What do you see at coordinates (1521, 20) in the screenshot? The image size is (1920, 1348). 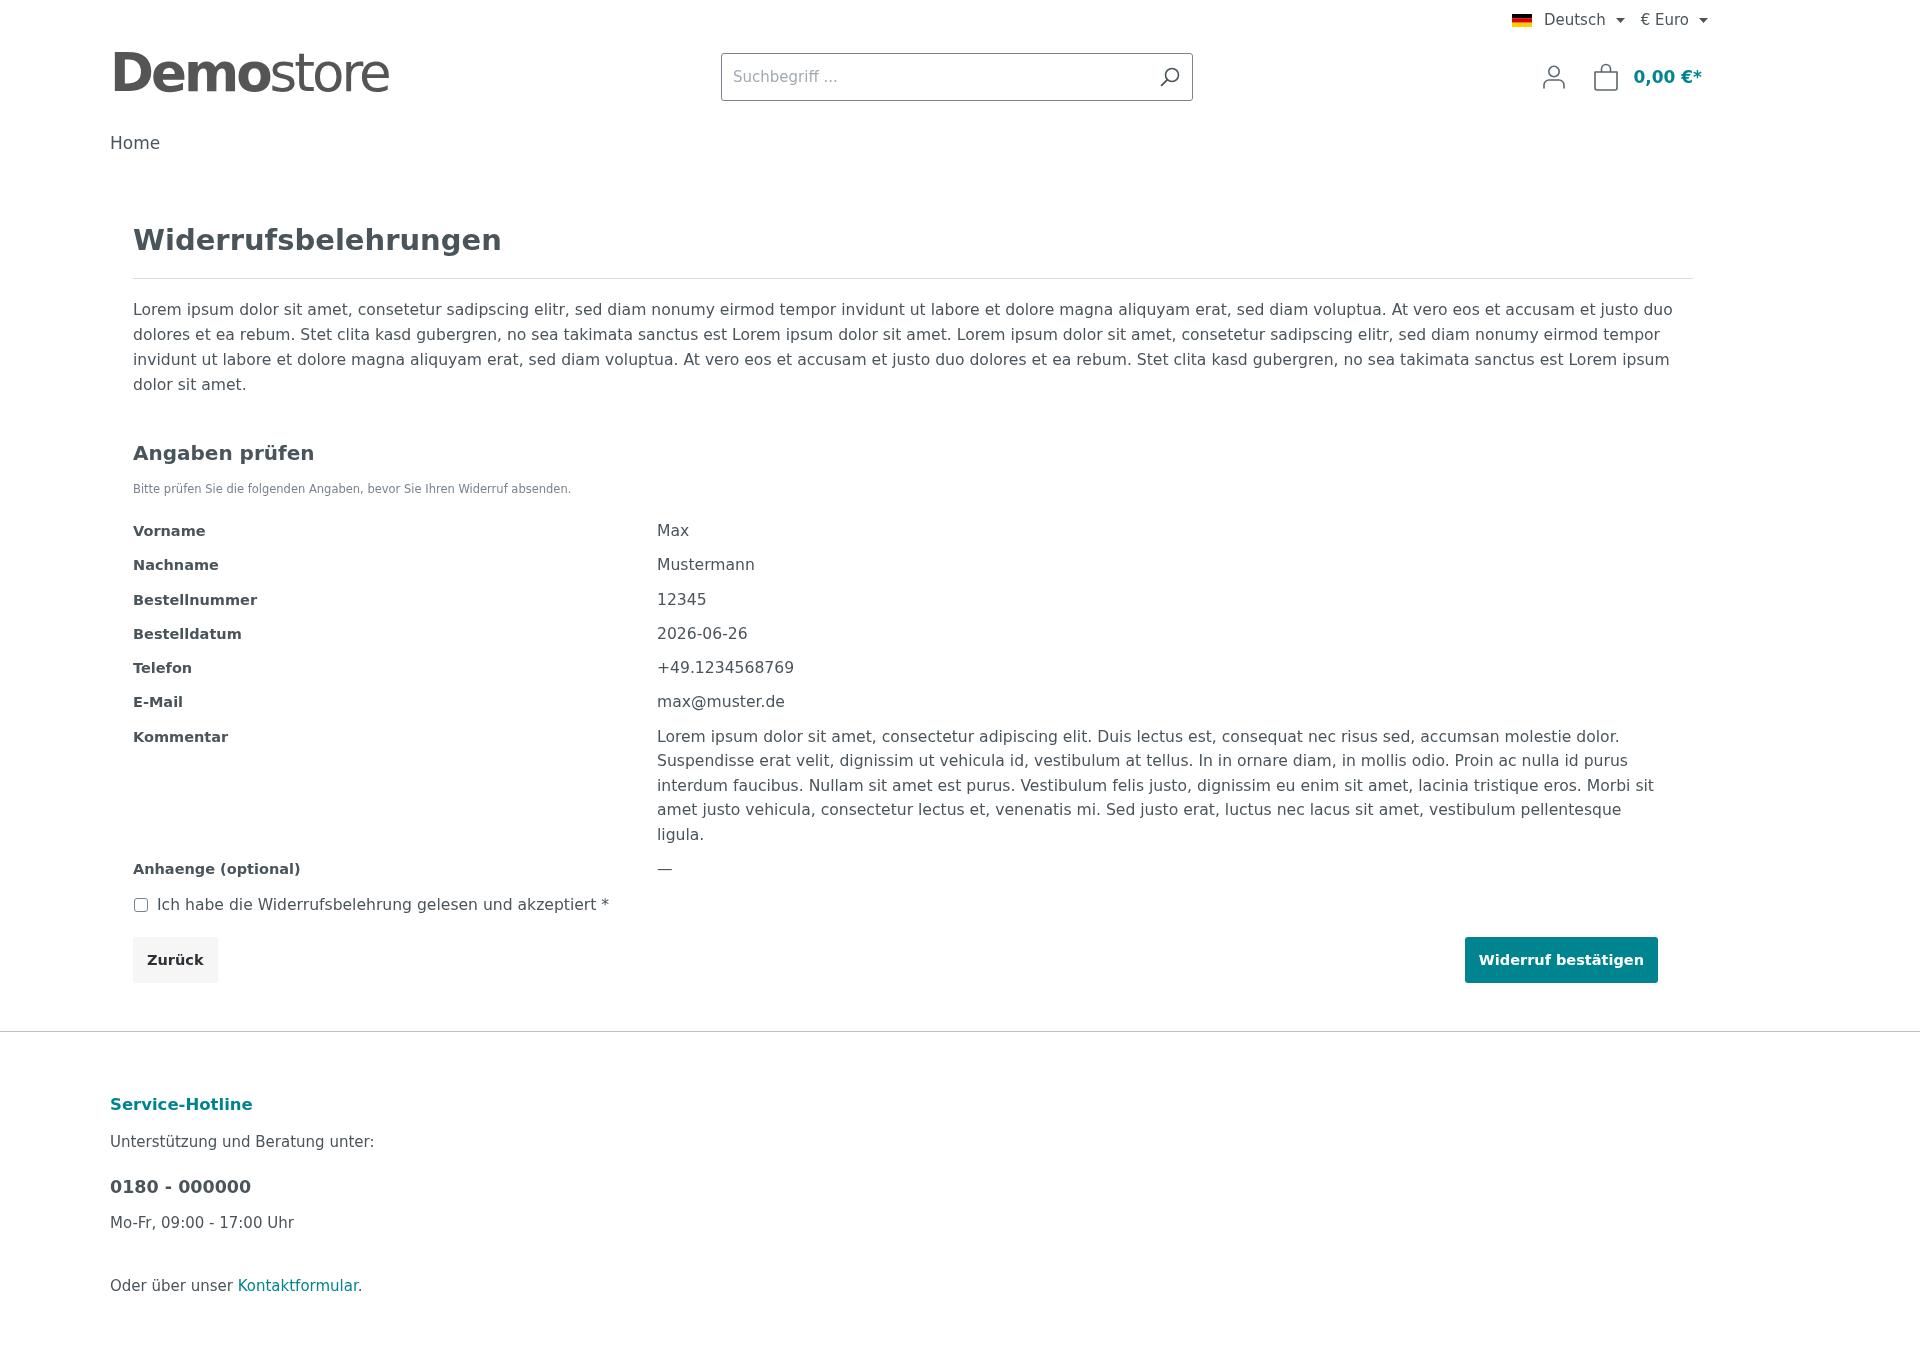 I see `flag-icon` at bounding box center [1521, 20].